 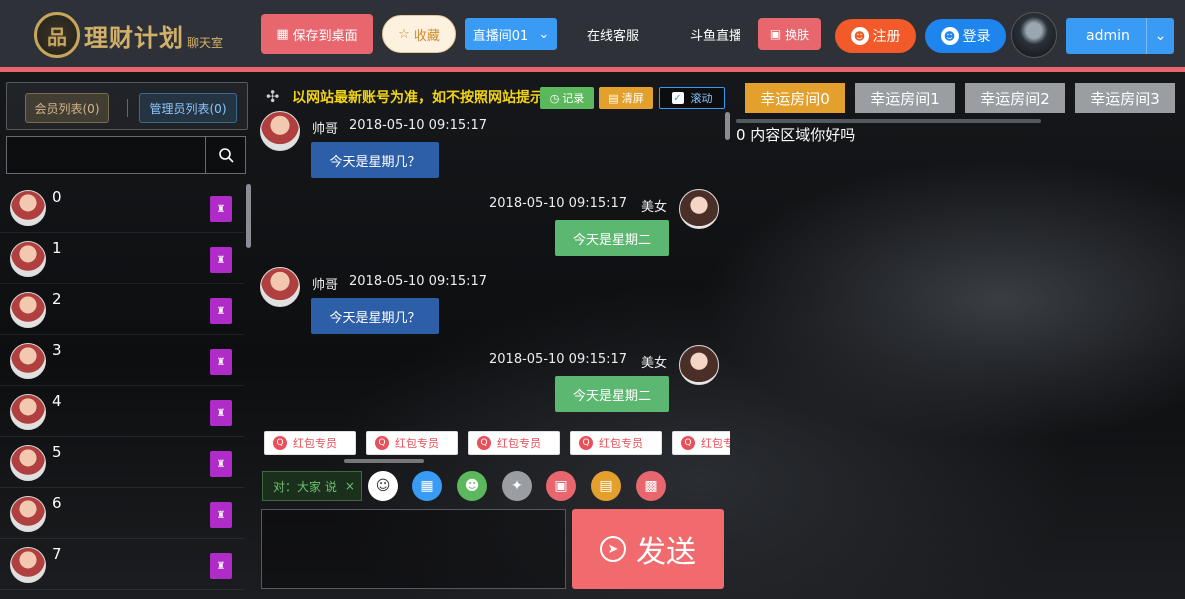 What do you see at coordinates (960, 97) in the screenshot?
I see `room-tabs: 幸运房间0 幸运房间1 幸运房间2 幸运房间3` at bounding box center [960, 97].